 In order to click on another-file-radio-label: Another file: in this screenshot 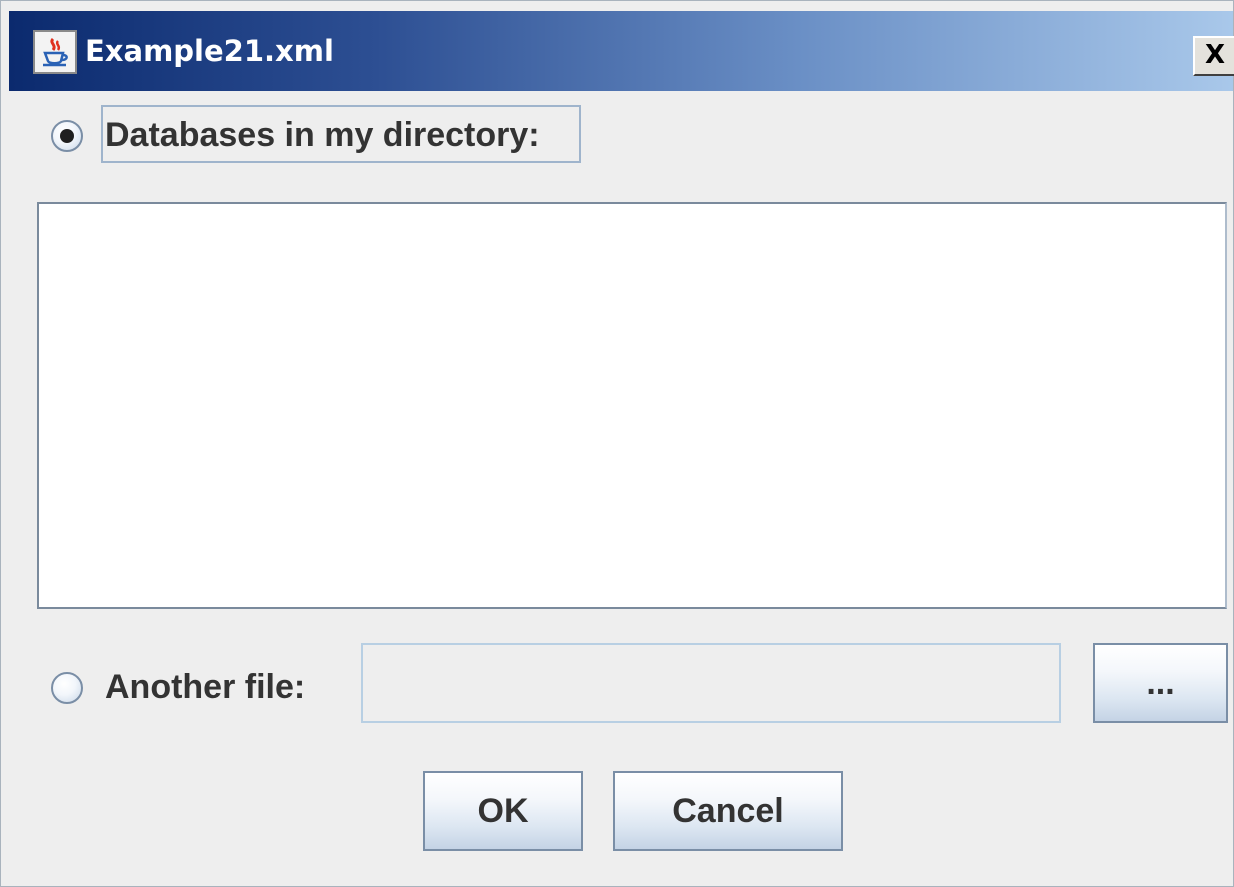, I will do `click(205, 687)`.